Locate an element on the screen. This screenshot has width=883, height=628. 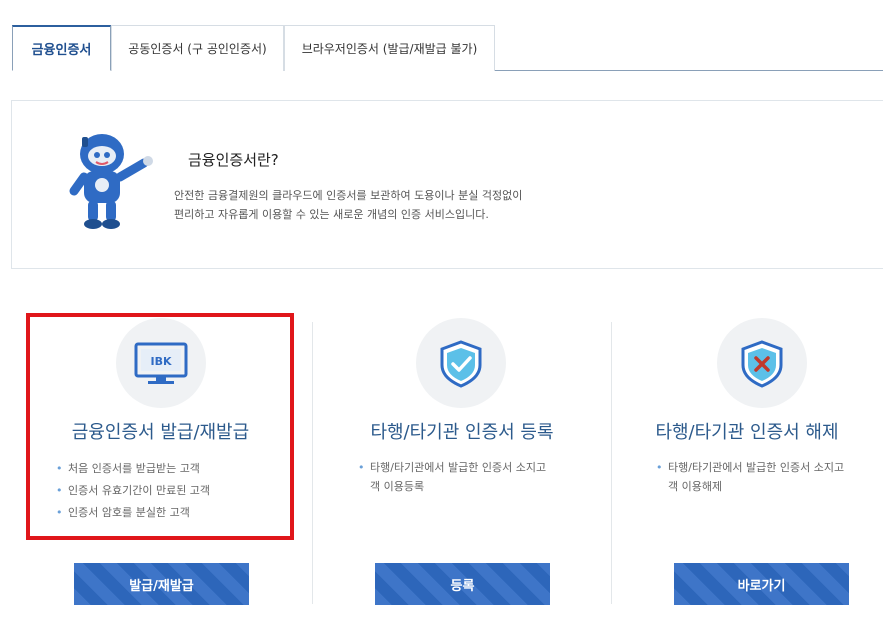
tab-browser-certificate: 브라우저인증서 (발급/재발급 불가) is located at coordinates (389, 48).